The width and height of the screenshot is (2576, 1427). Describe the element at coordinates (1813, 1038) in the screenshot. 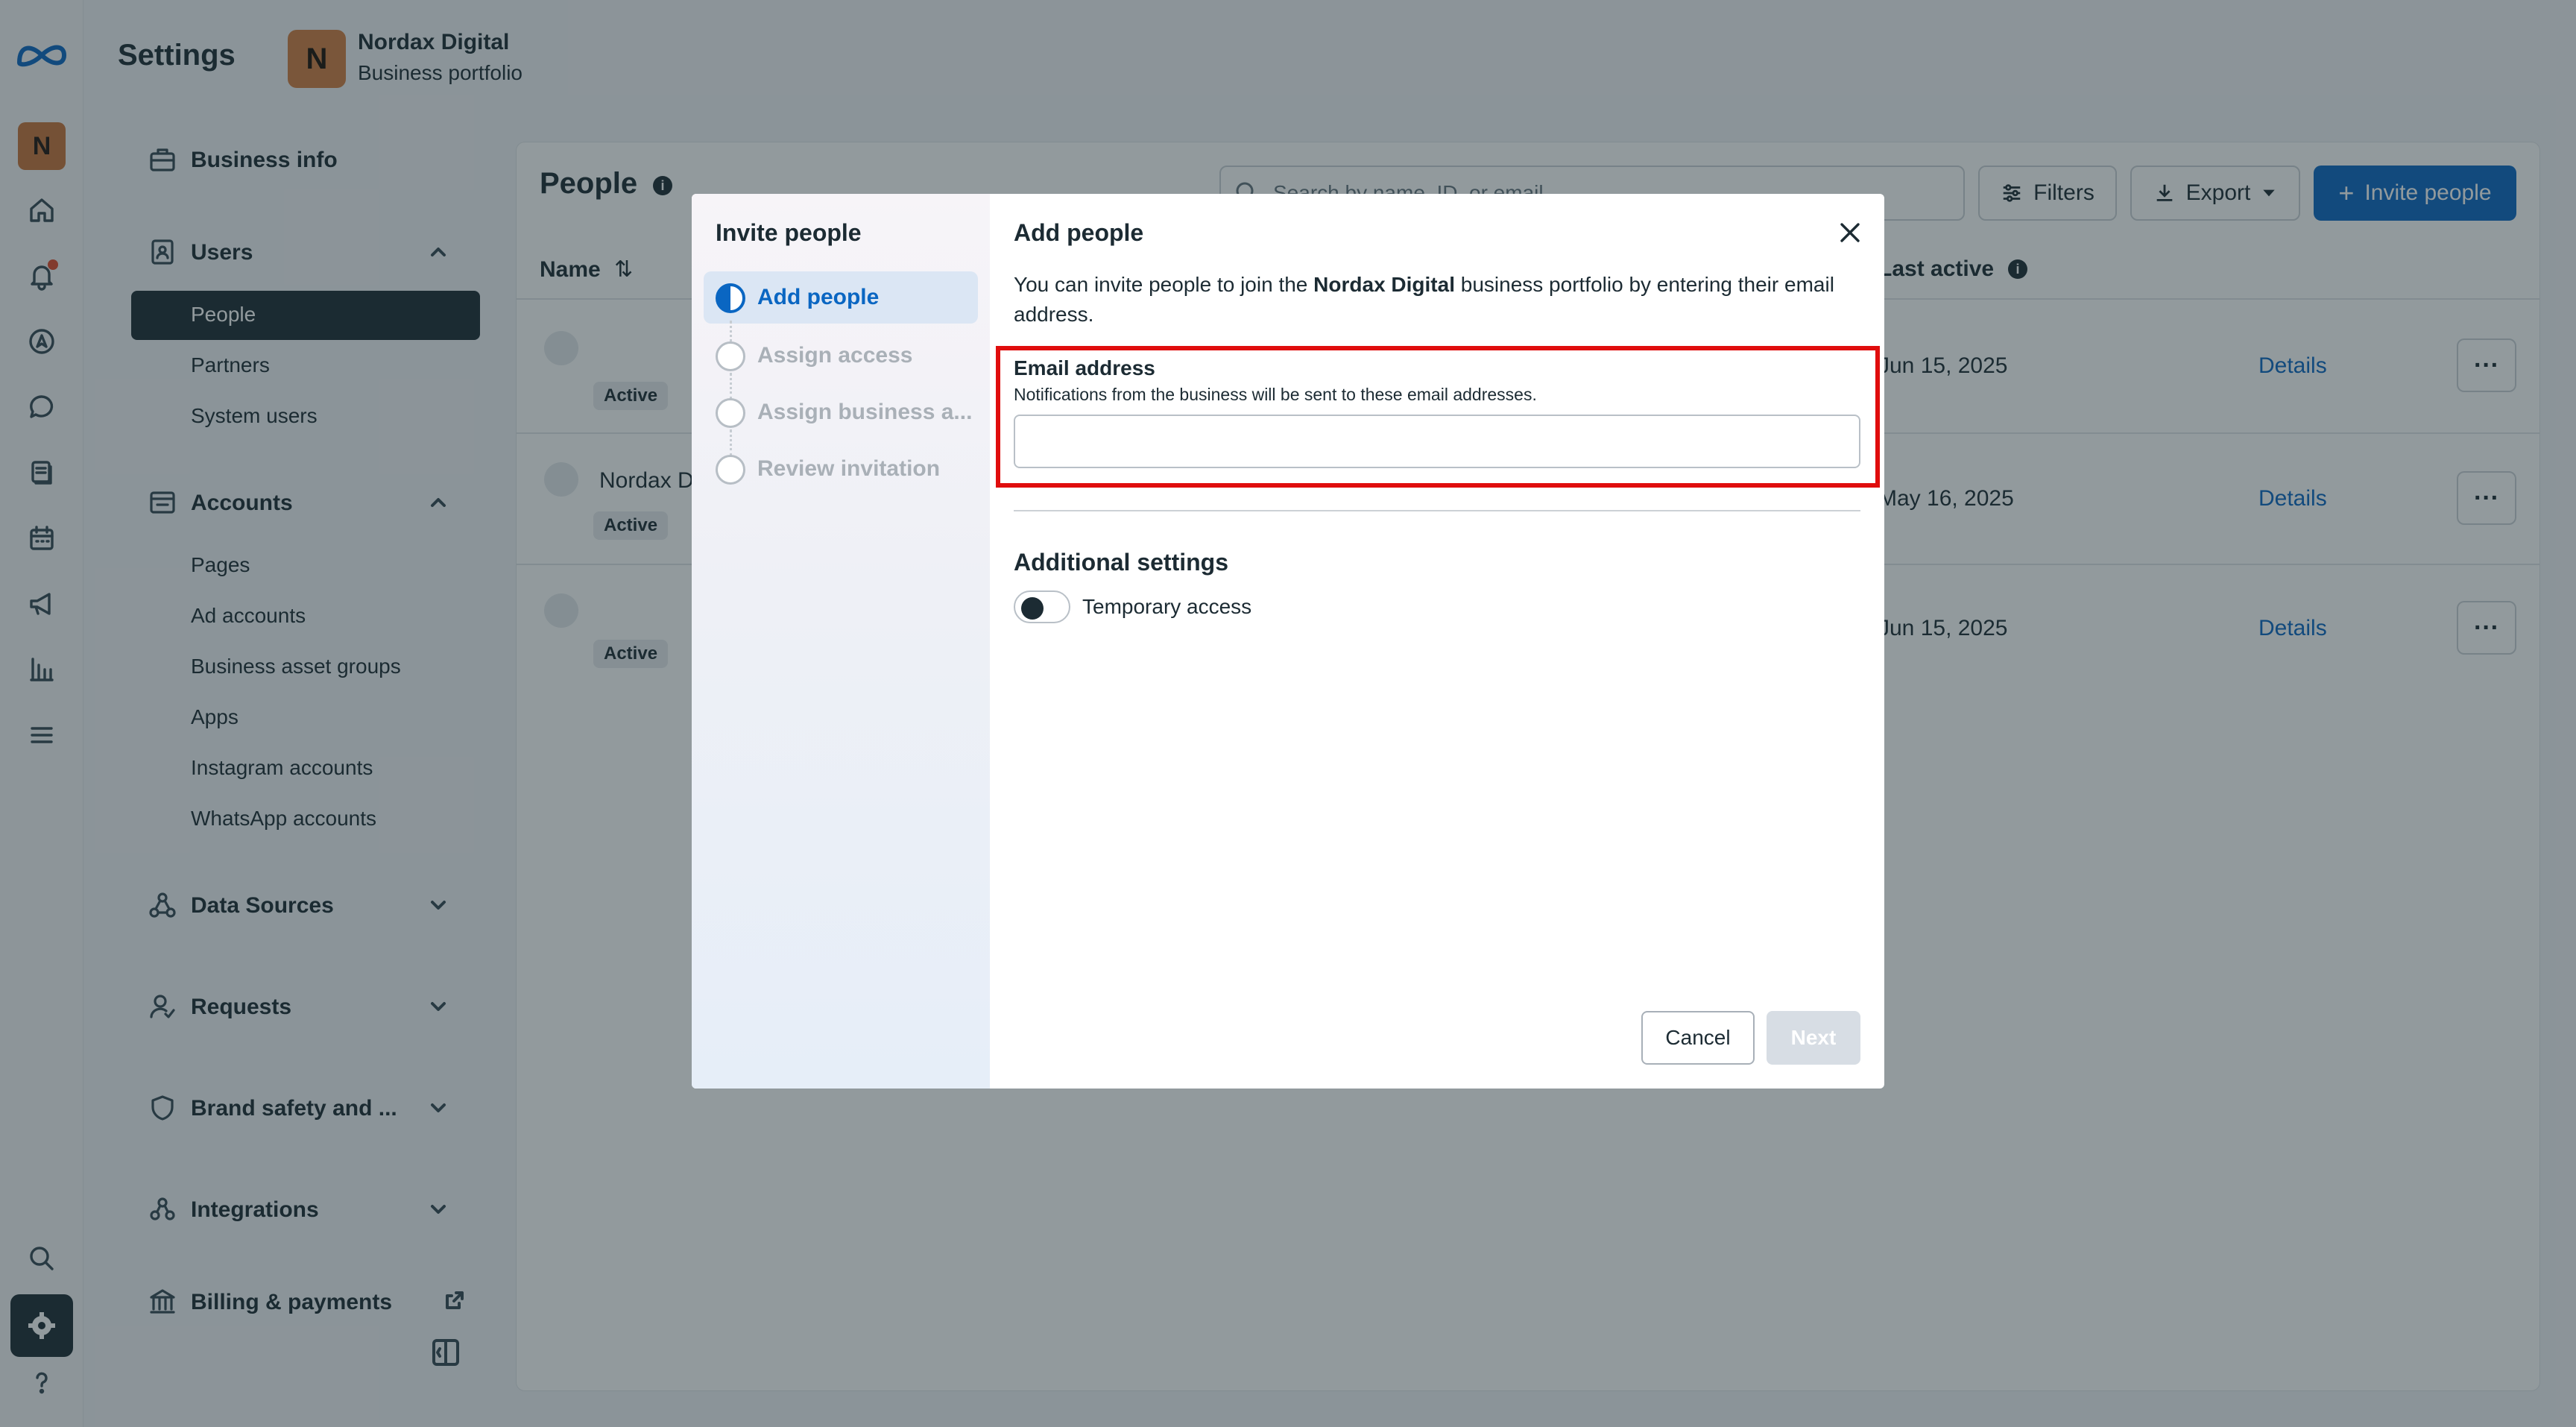

I see `next-button: Next` at that location.